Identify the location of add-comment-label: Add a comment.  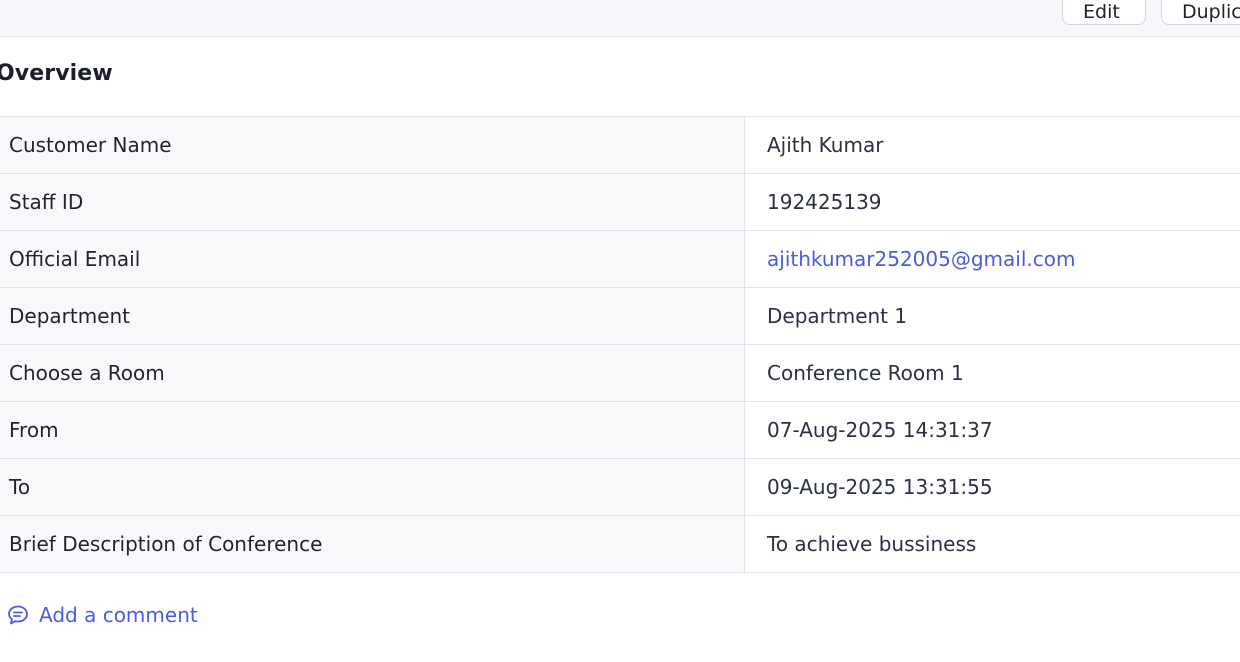
(118, 615).